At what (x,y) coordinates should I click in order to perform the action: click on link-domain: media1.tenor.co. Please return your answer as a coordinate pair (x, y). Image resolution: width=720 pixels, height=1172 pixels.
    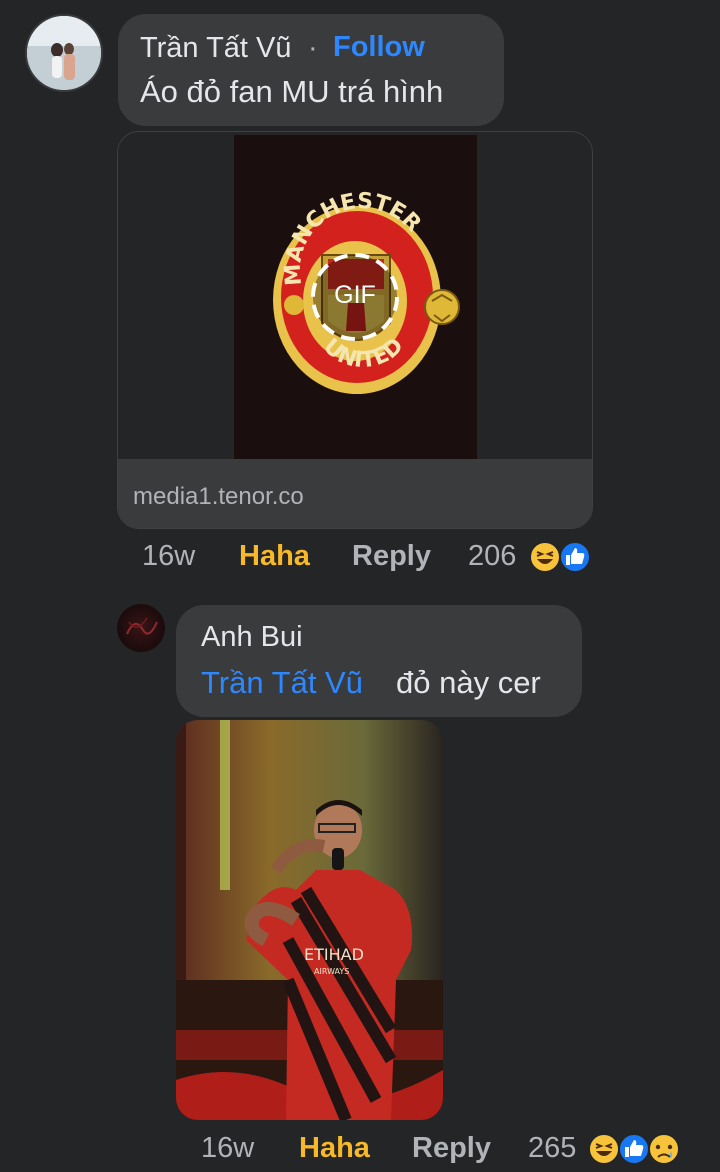
    Looking at the image, I should click on (218, 496).